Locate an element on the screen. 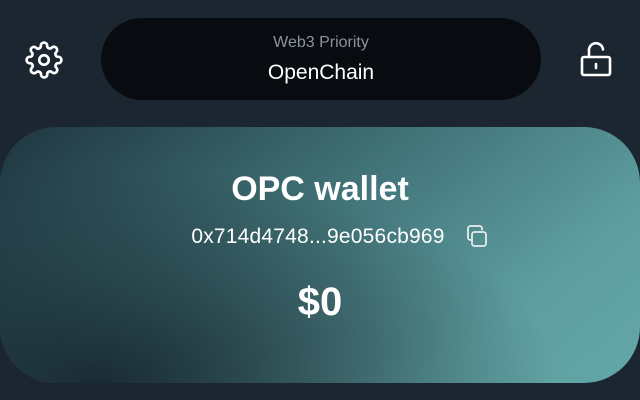 The image size is (640, 400). address-row: 0x714d4748...9e056cb969 is located at coordinates (320, 237).